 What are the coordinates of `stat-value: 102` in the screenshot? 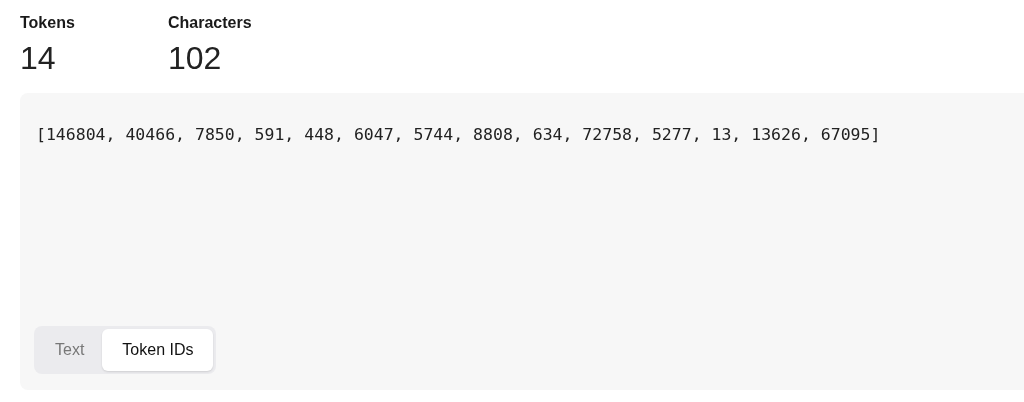 It's located at (195, 58).